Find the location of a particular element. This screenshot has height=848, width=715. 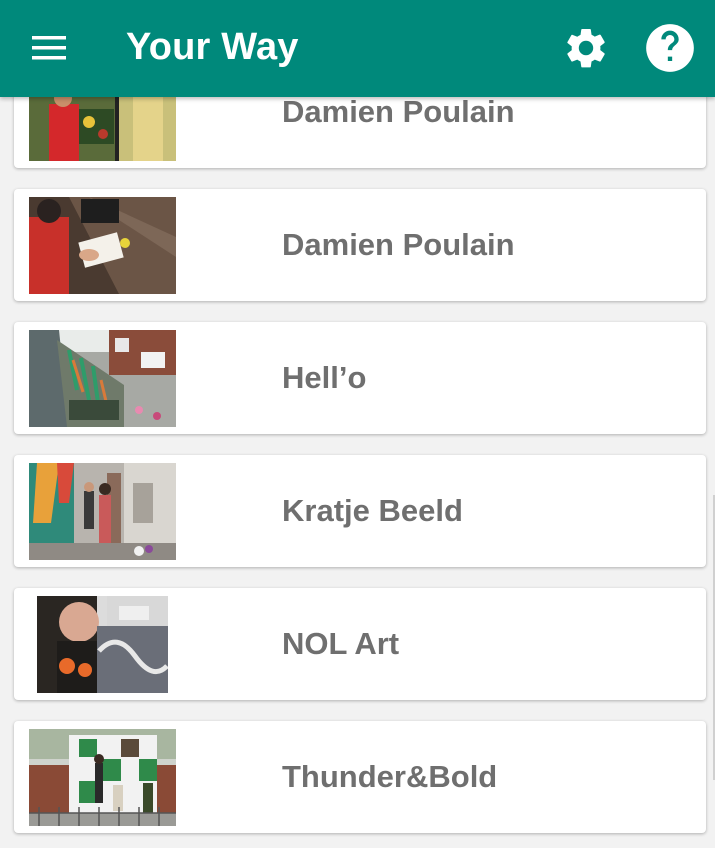

artist-name: Hell’o is located at coordinates (324, 377).